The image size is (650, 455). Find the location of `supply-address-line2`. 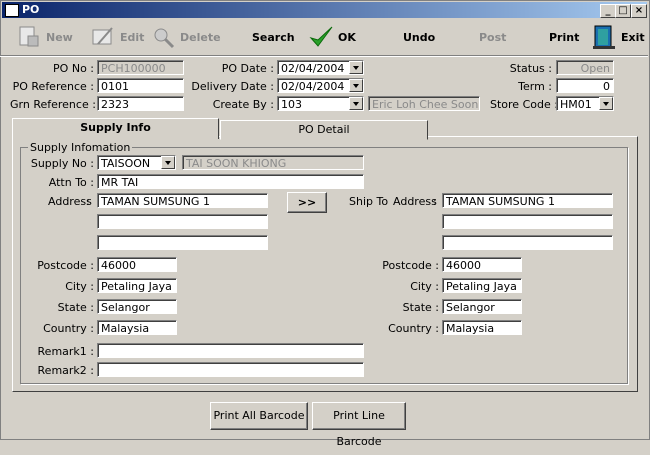

supply-address-line2 is located at coordinates (182, 221).